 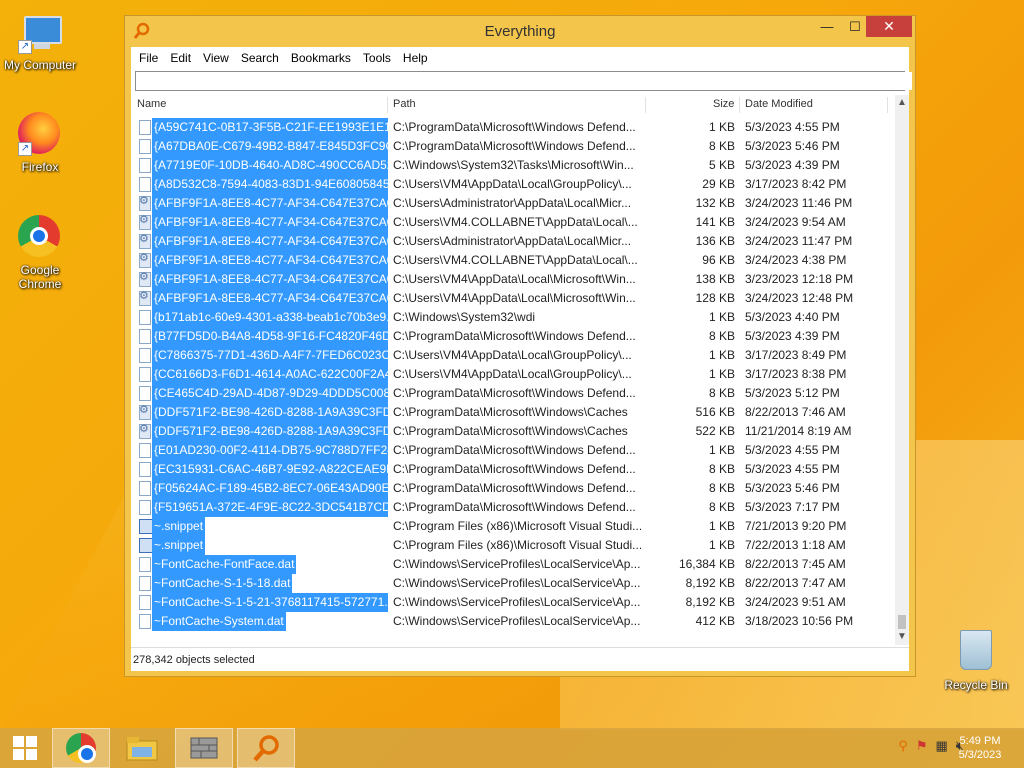 I want to click on magnifier-icon, so click(x=266, y=748).